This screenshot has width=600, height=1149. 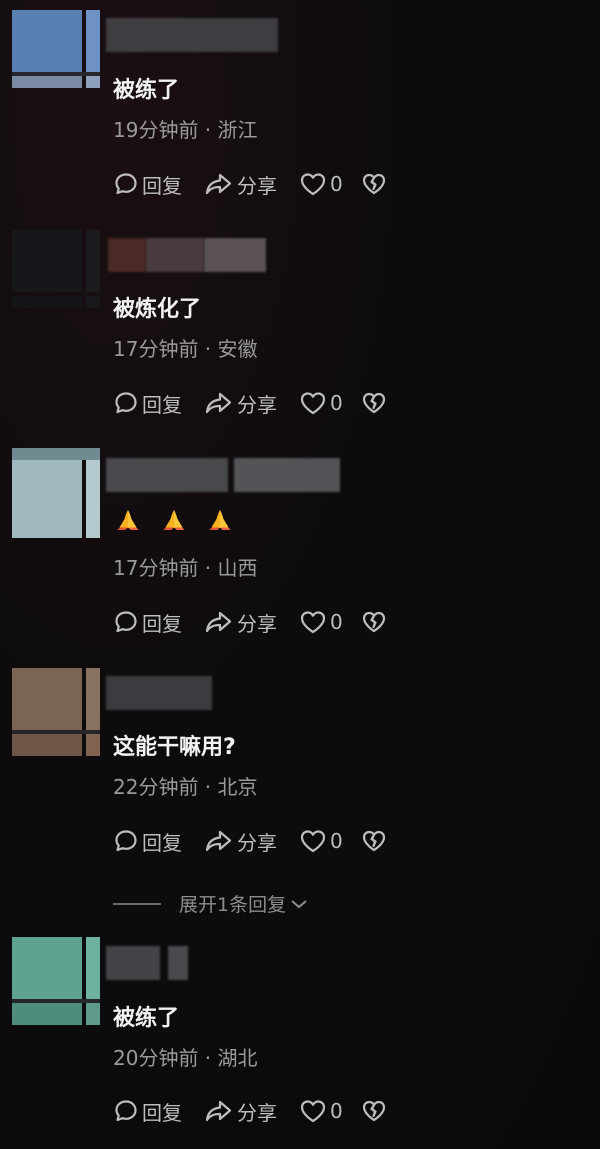 I want to click on comment-text: 🙏🙏🙏, so click(x=174, y=519).